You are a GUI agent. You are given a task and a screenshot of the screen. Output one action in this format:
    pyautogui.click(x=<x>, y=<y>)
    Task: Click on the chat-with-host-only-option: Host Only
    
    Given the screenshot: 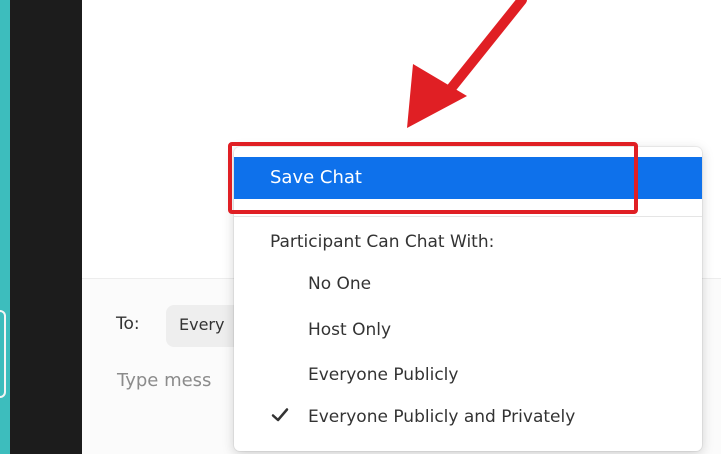 What is the action you would take?
    pyautogui.click(x=468, y=330)
    